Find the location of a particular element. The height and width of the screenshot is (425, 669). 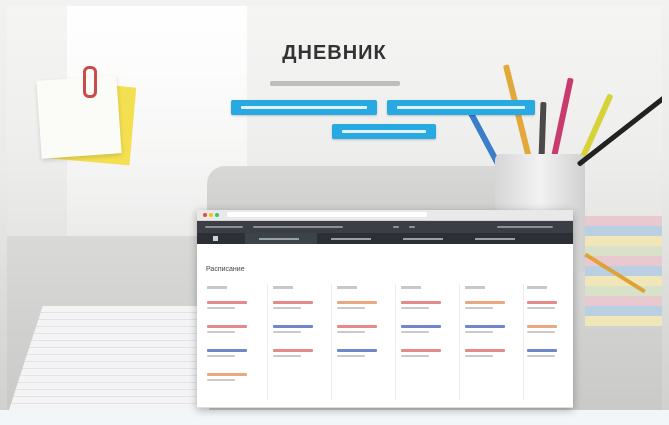

close-dot-icon is located at coordinates (205, 215).